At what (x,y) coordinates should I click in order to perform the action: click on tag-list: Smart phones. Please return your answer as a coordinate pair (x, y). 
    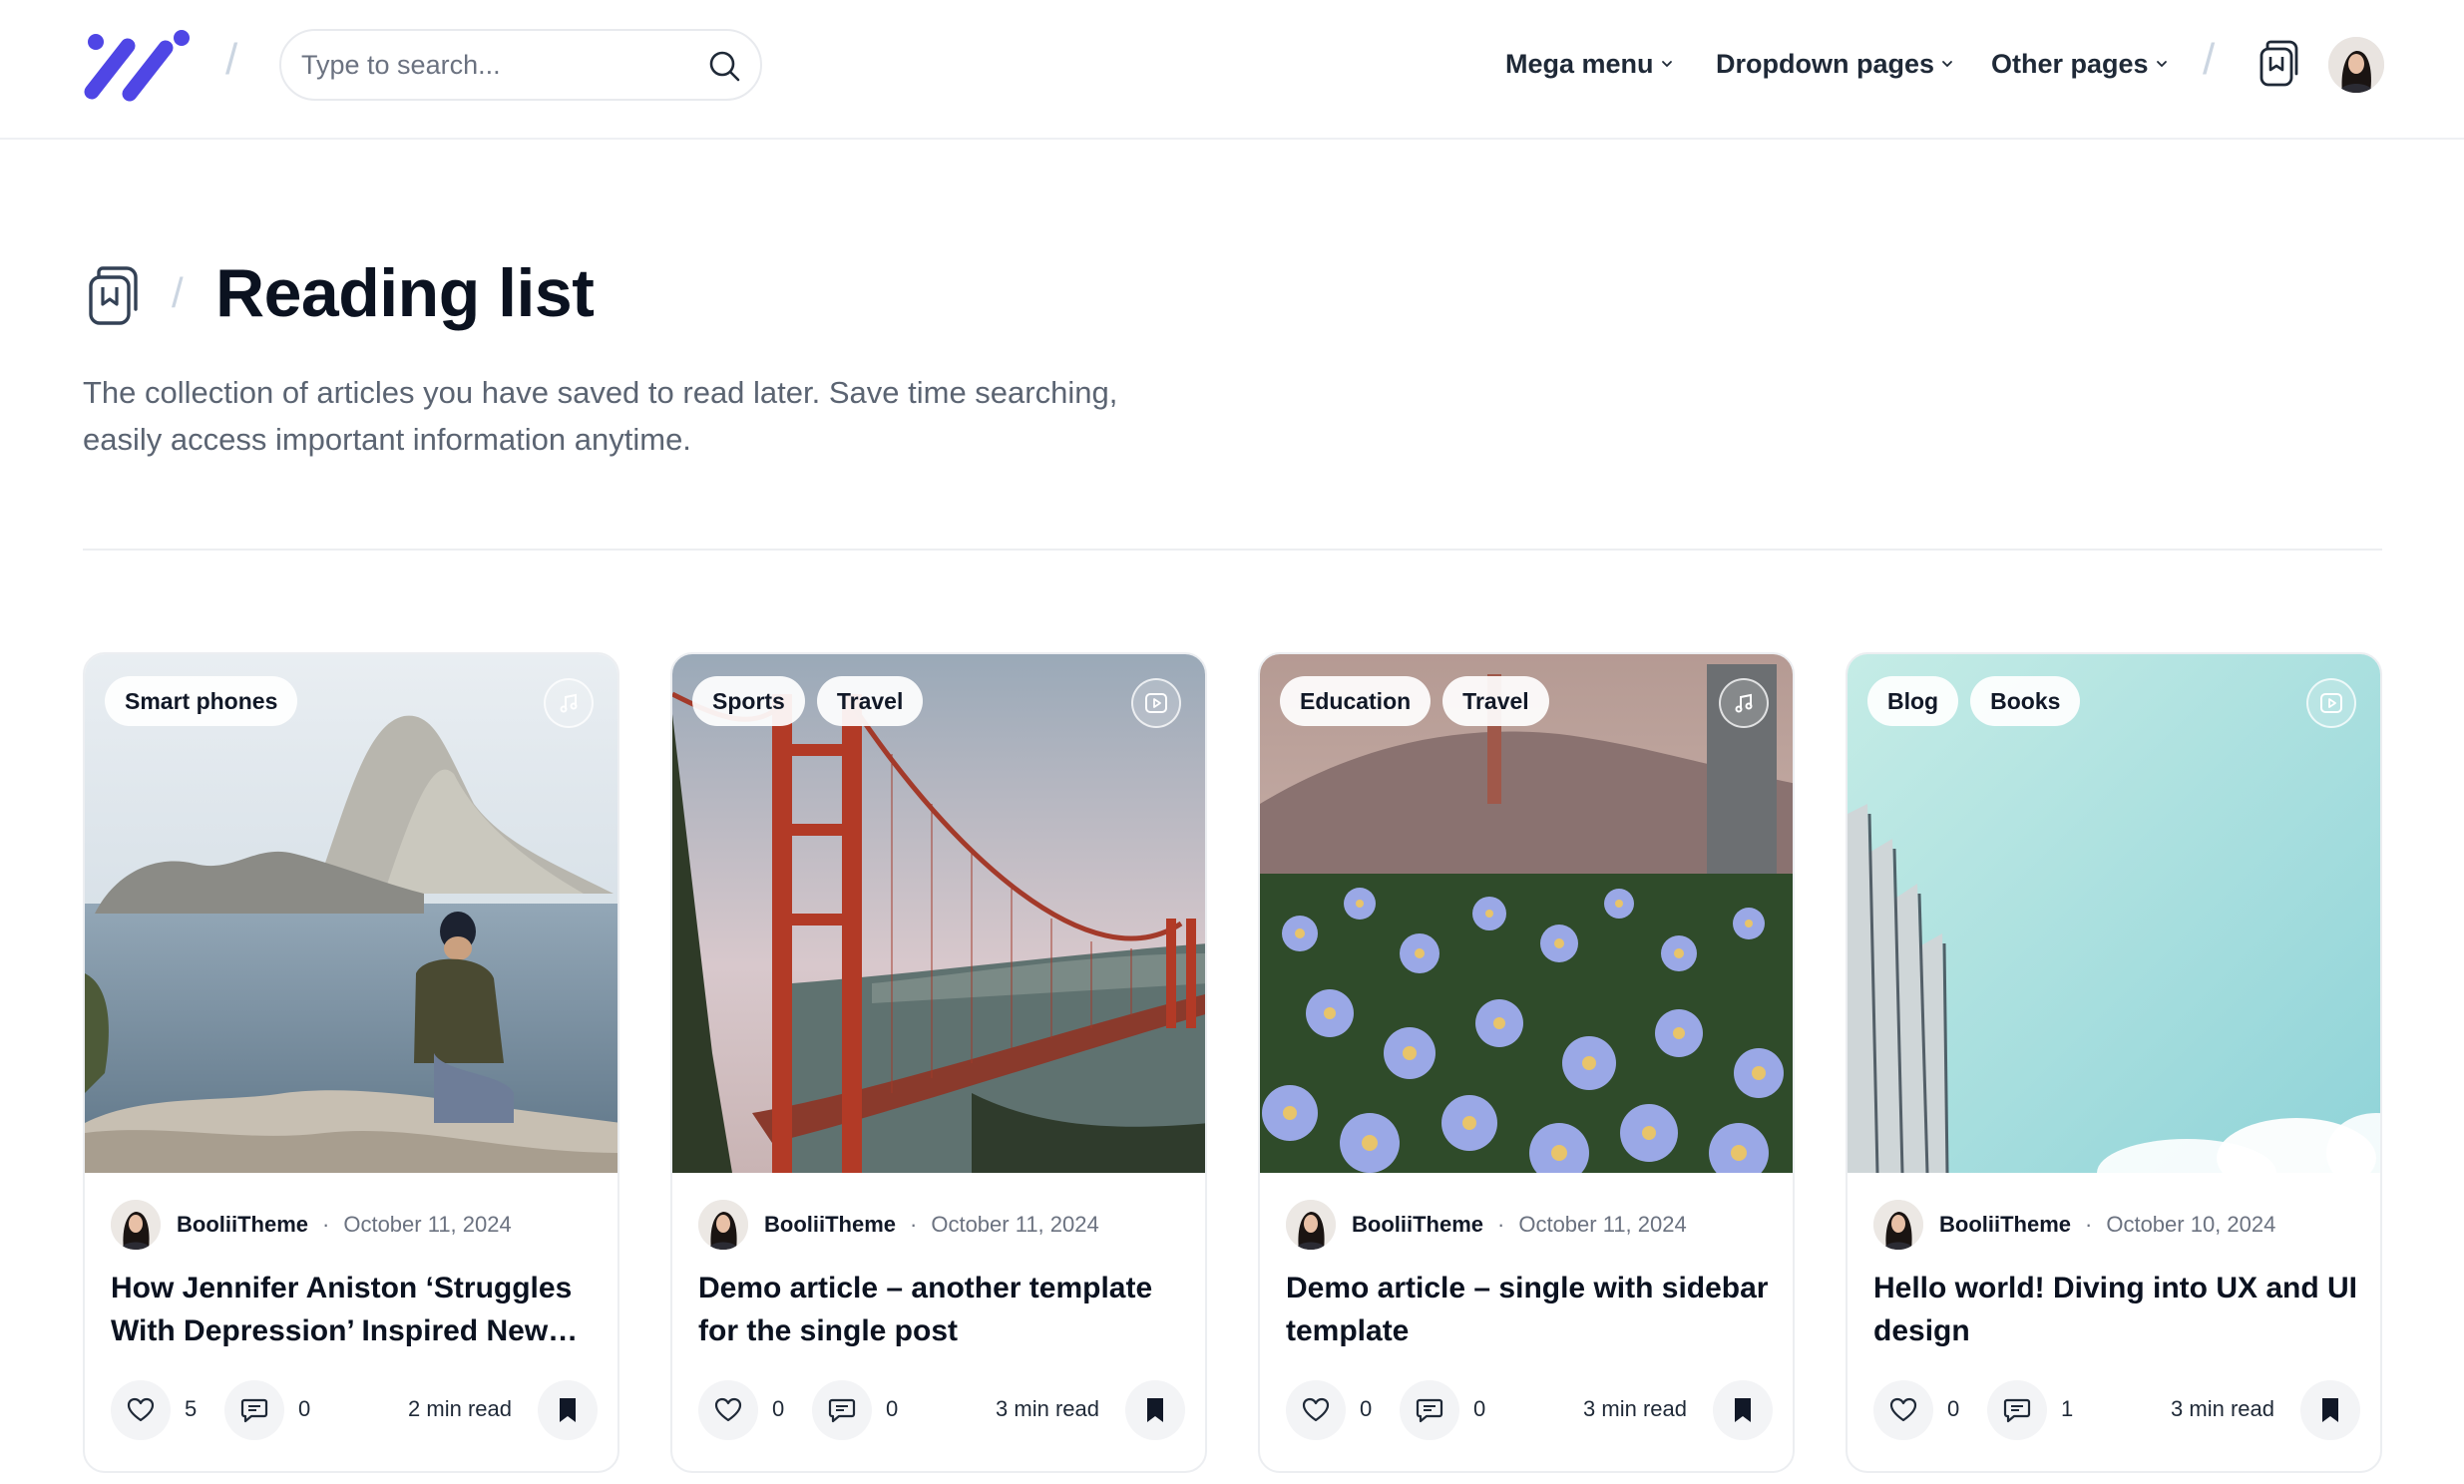
    Looking at the image, I should click on (201, 701).